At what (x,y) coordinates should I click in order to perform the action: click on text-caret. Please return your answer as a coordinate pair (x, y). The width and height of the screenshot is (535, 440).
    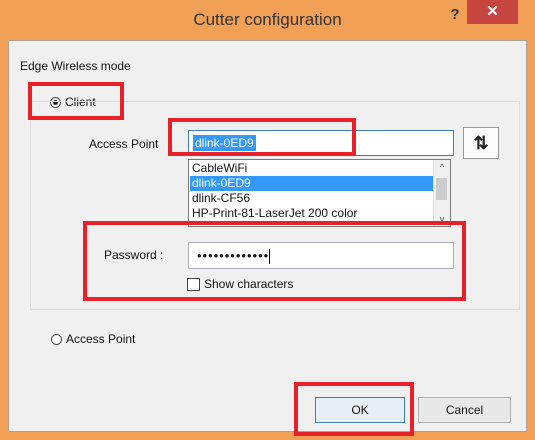
    Looking at the image, I should click on (270, 257).